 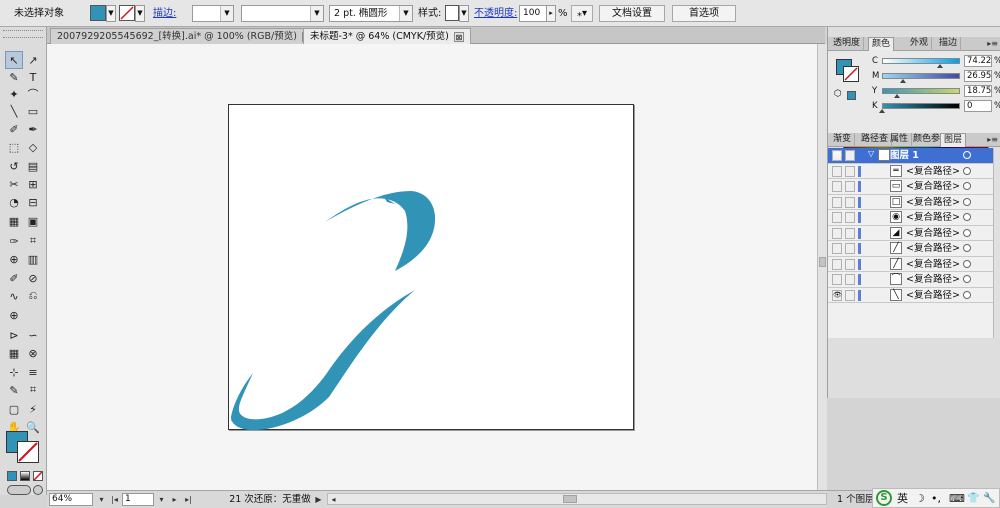 What do you see at coordinates (837, 155) in the screenshot?
I see `eye-icon: 👁` at bounding box center [837, 155].